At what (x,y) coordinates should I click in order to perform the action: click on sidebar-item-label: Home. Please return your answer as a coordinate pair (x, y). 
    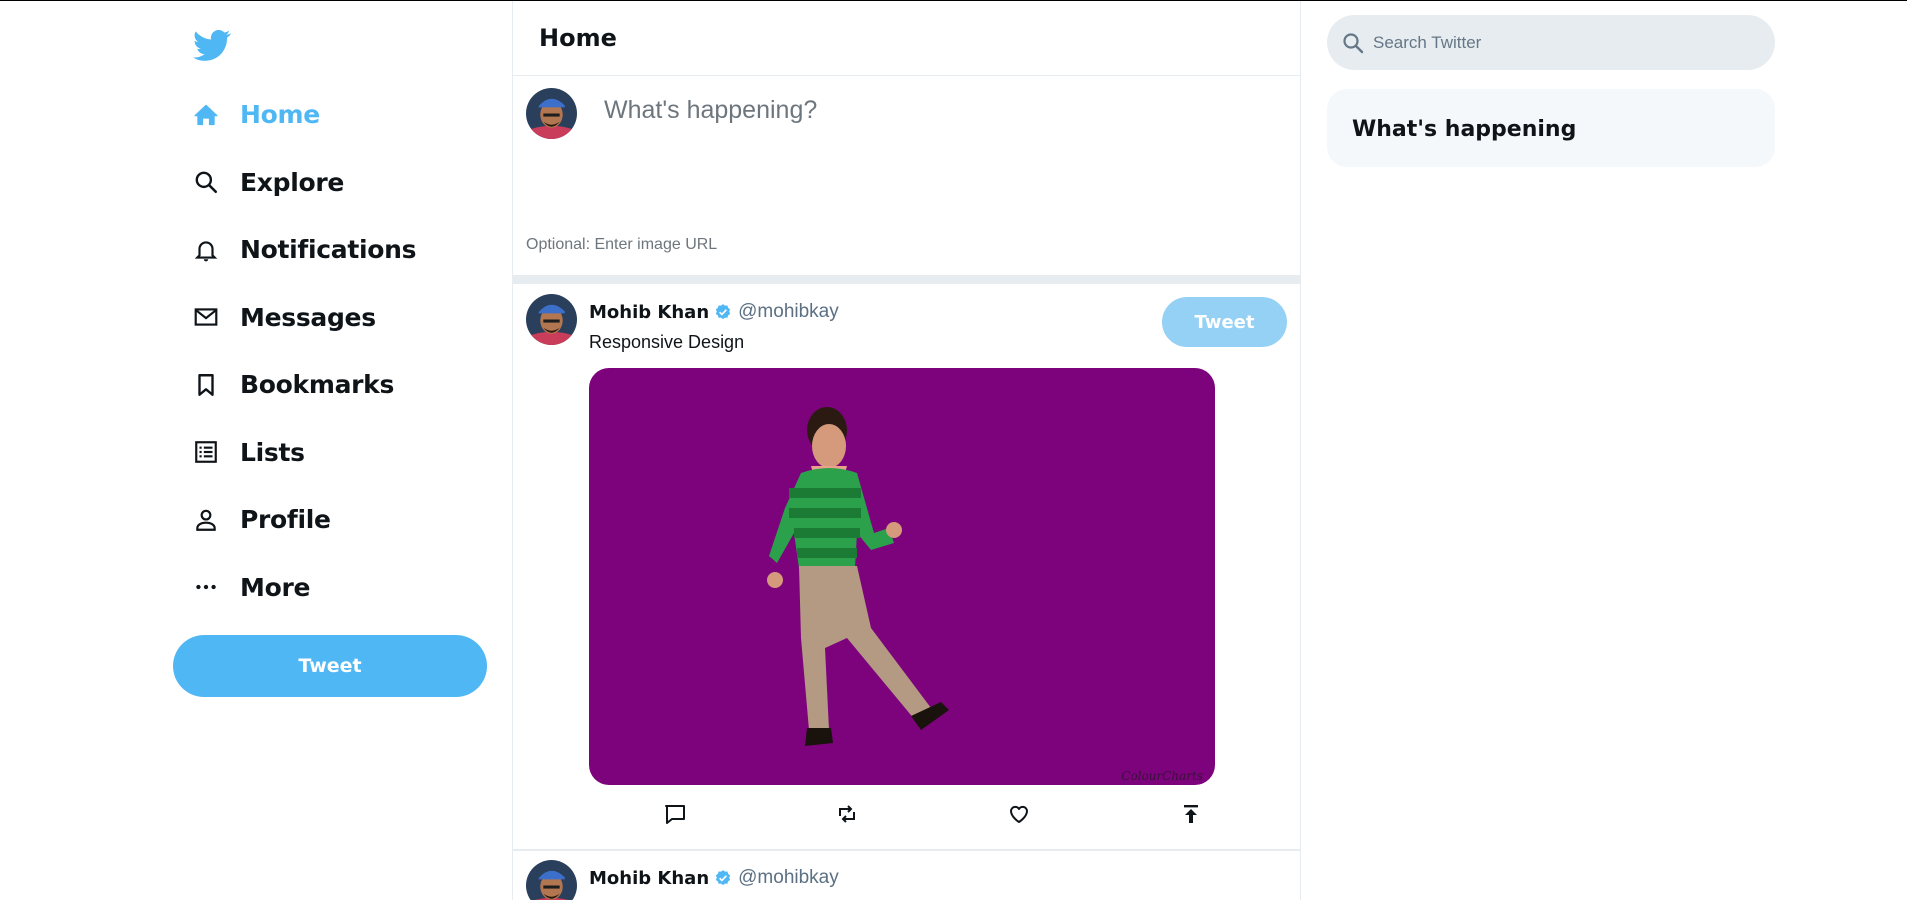
    Looking at the image, I should click on (280, 115).